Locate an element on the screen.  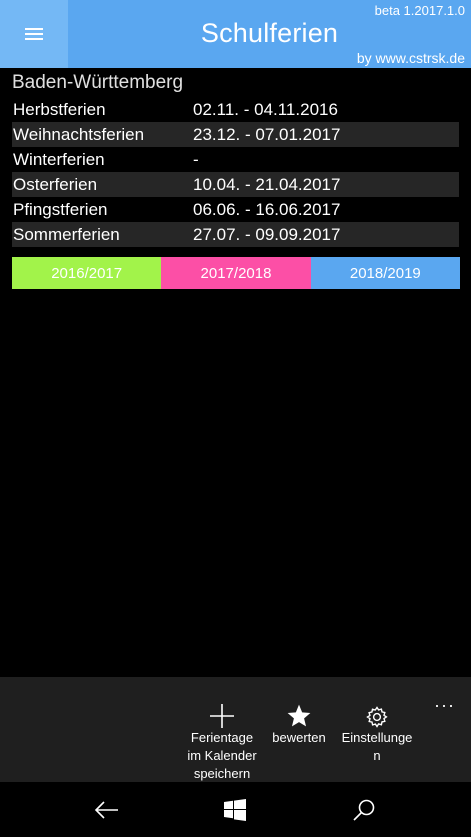
system-nav-bar is located at coordinates (235, 809).